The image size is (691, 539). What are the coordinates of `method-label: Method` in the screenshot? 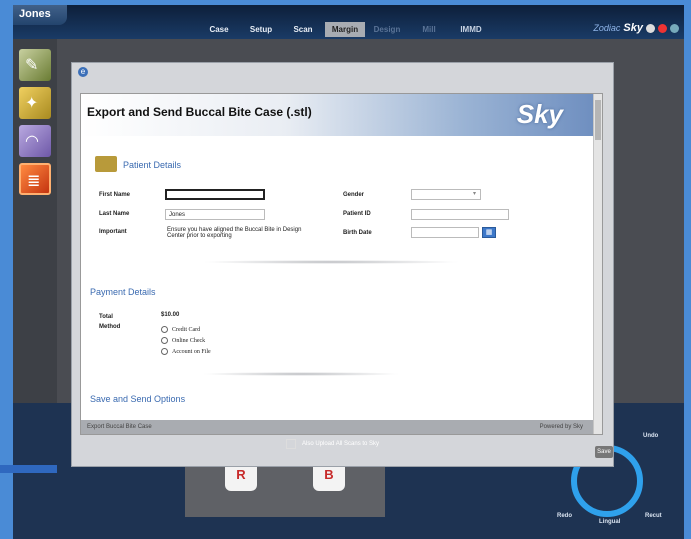 It's located at (110, 327).